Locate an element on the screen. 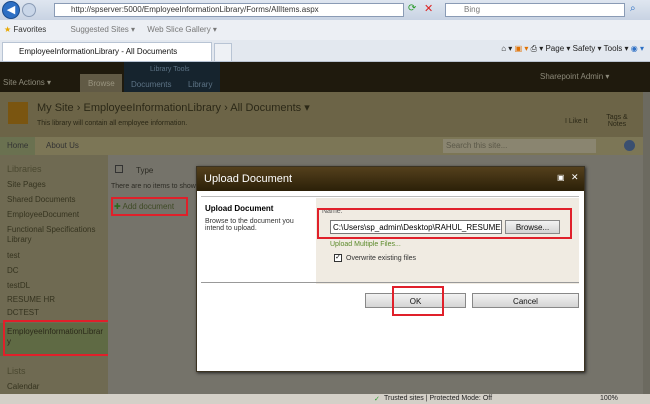 The height and width of the screenshot is (404, 650). favorites-button: ★ Favorites is located at coordinates (25, 29).